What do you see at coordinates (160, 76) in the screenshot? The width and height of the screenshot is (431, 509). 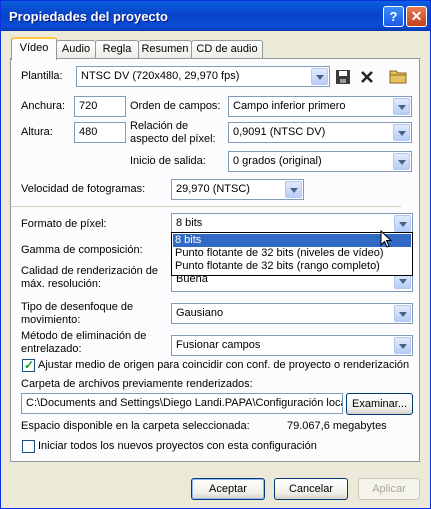 I see `template-value: NTSC DV (720x480, 29,970 fps)` at bounding box center [160, 76].